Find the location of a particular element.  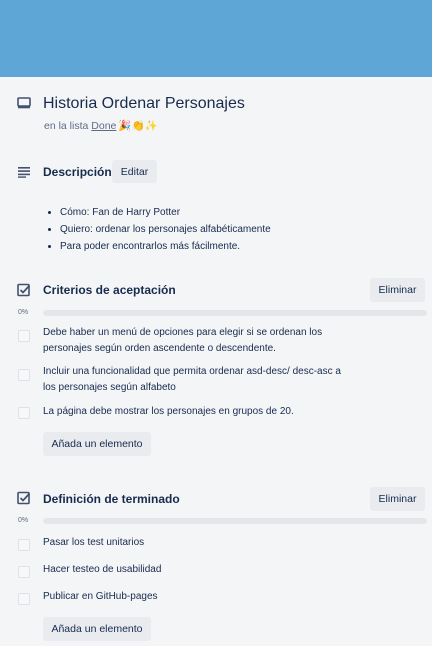

description-bullet: Cómo: Fan de Harry Potter is located at coordinates (165, 212).